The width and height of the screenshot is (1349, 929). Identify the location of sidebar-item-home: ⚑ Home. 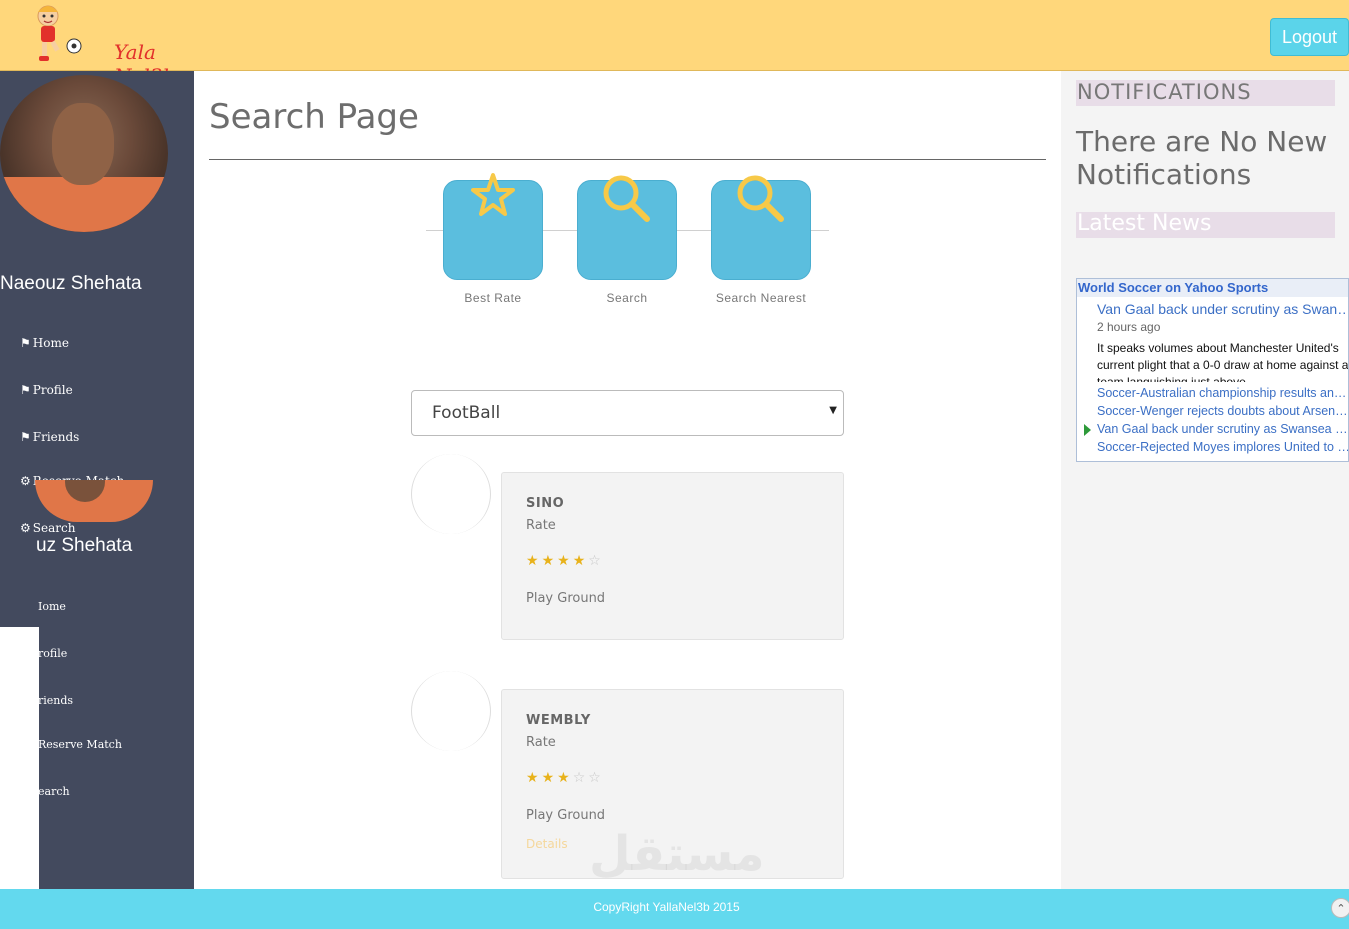
(44, 343).